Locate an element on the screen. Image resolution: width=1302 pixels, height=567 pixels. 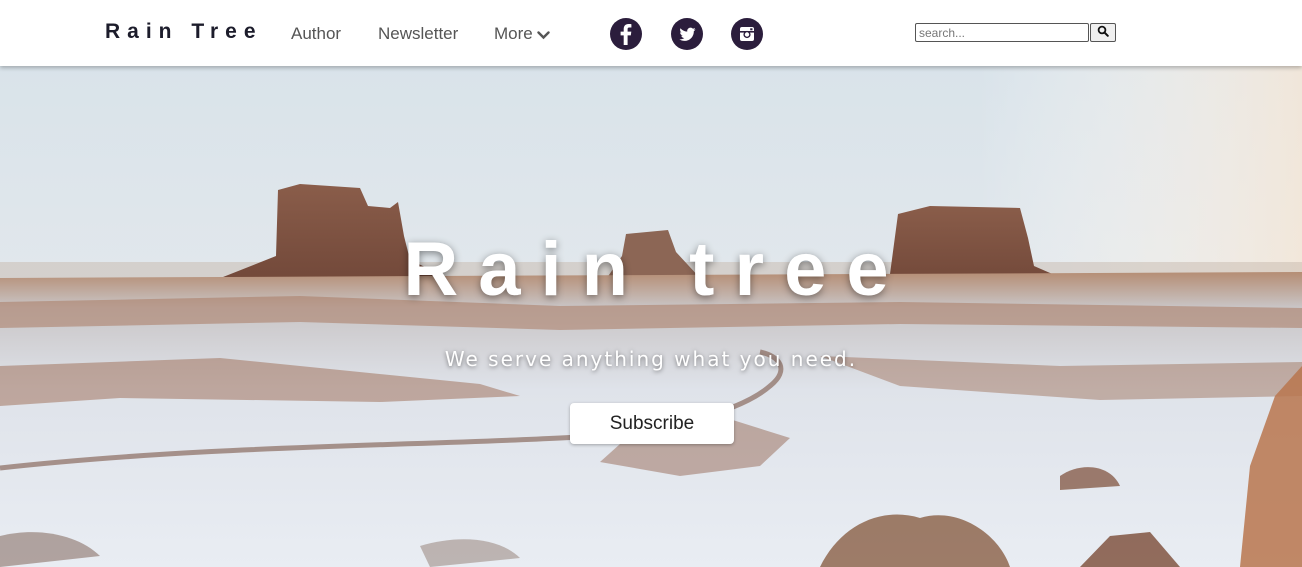
facebook-icon is located at coordinates (626, 34).